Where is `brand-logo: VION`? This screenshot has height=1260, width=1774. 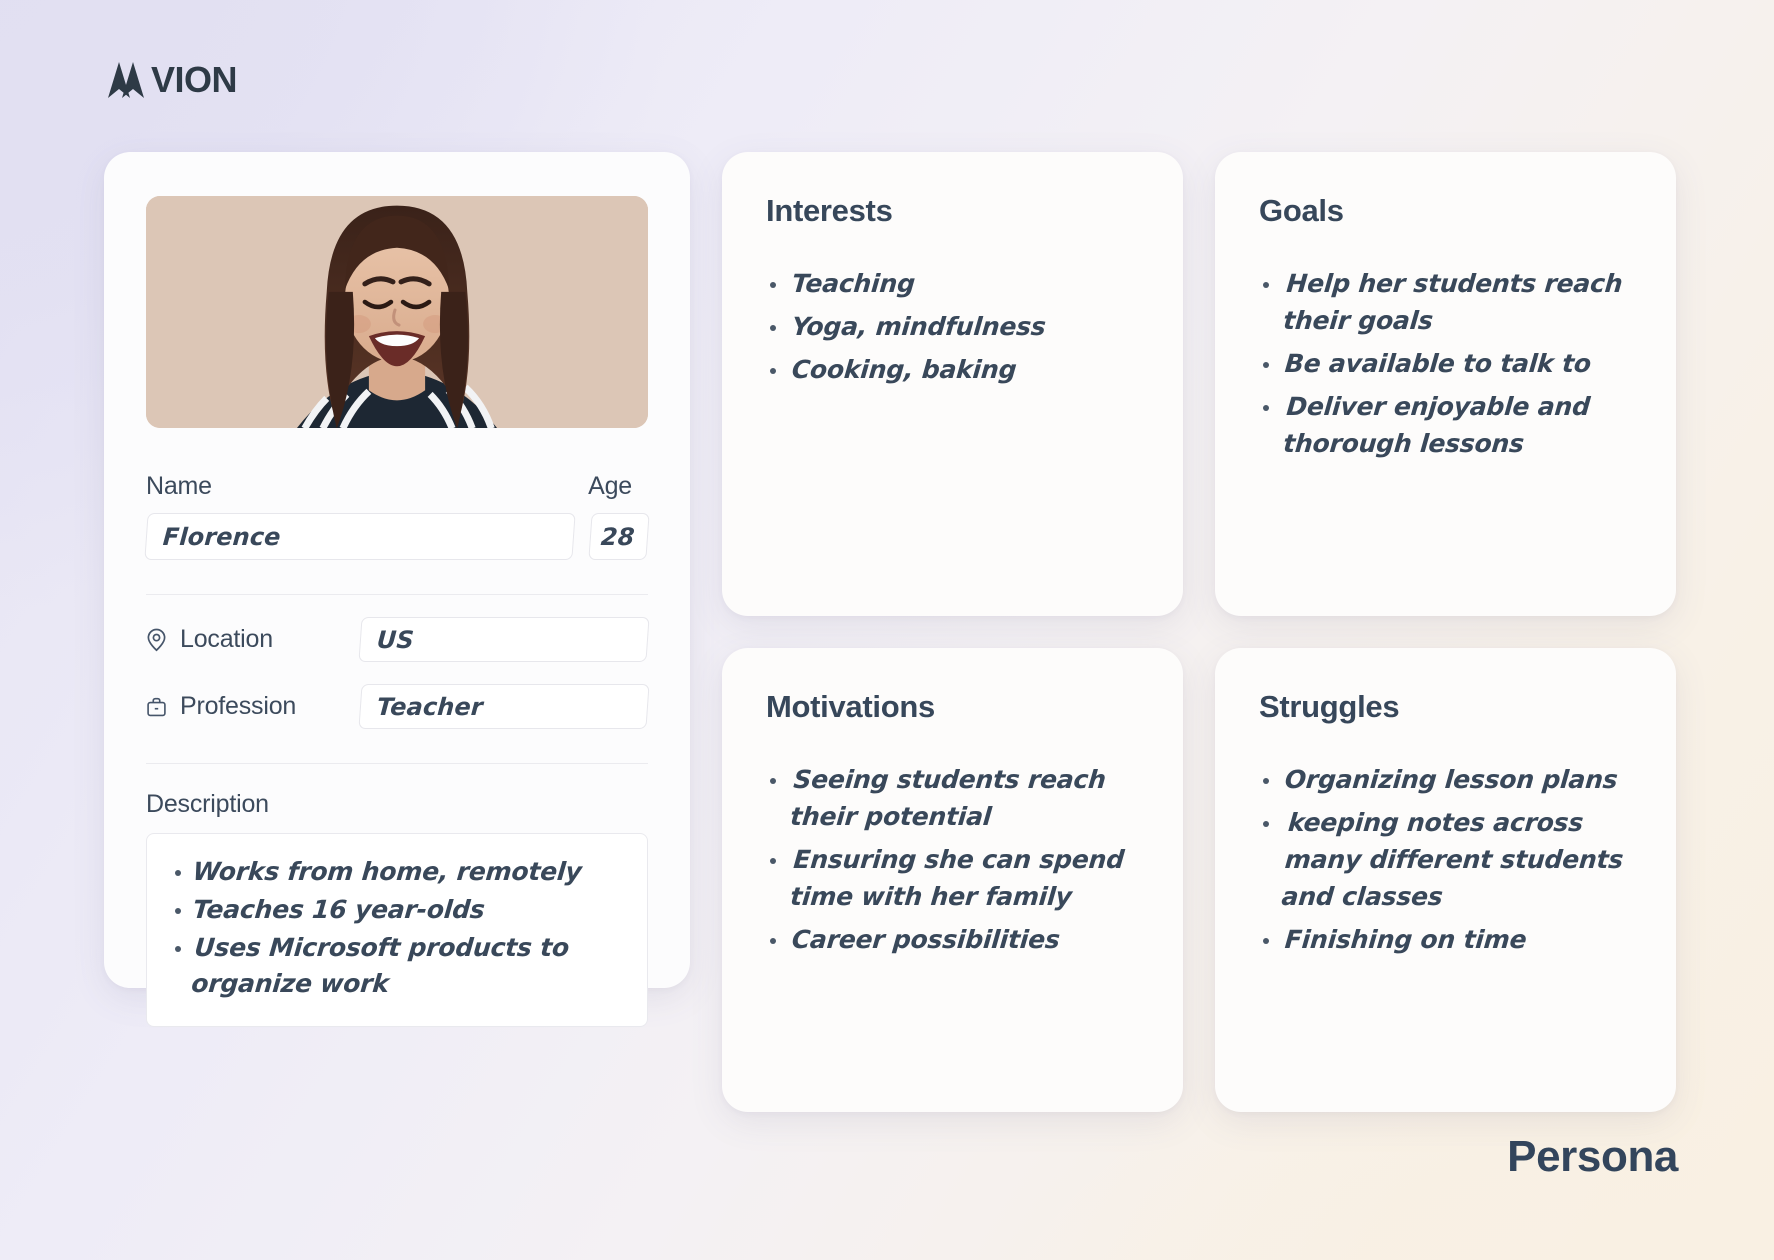 brand-logo: VION is located at coordinates (173, 79).